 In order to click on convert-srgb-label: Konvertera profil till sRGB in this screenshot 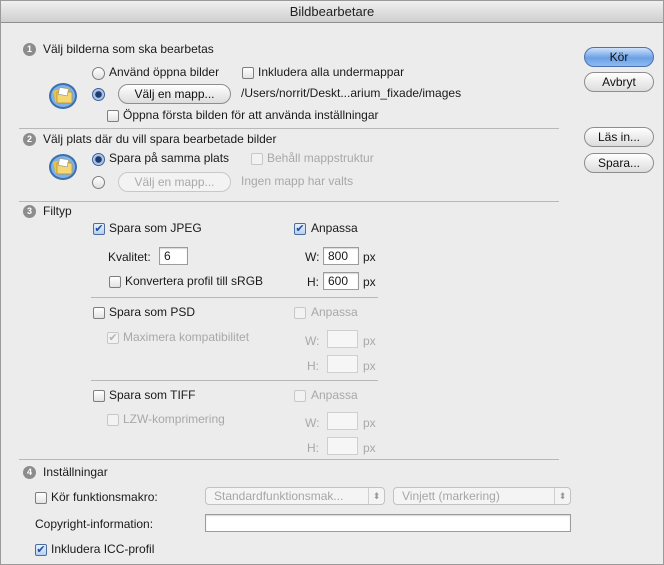, I will do `click(194, 281)`.